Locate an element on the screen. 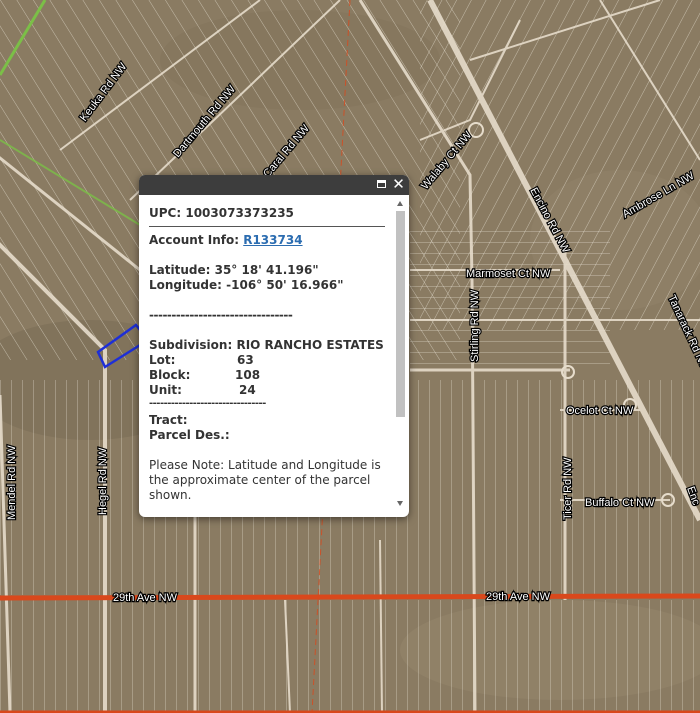 The width and height of the screenshot is (700, 713). unit-row: Unit: 24 is located at coordinates (267, 390).